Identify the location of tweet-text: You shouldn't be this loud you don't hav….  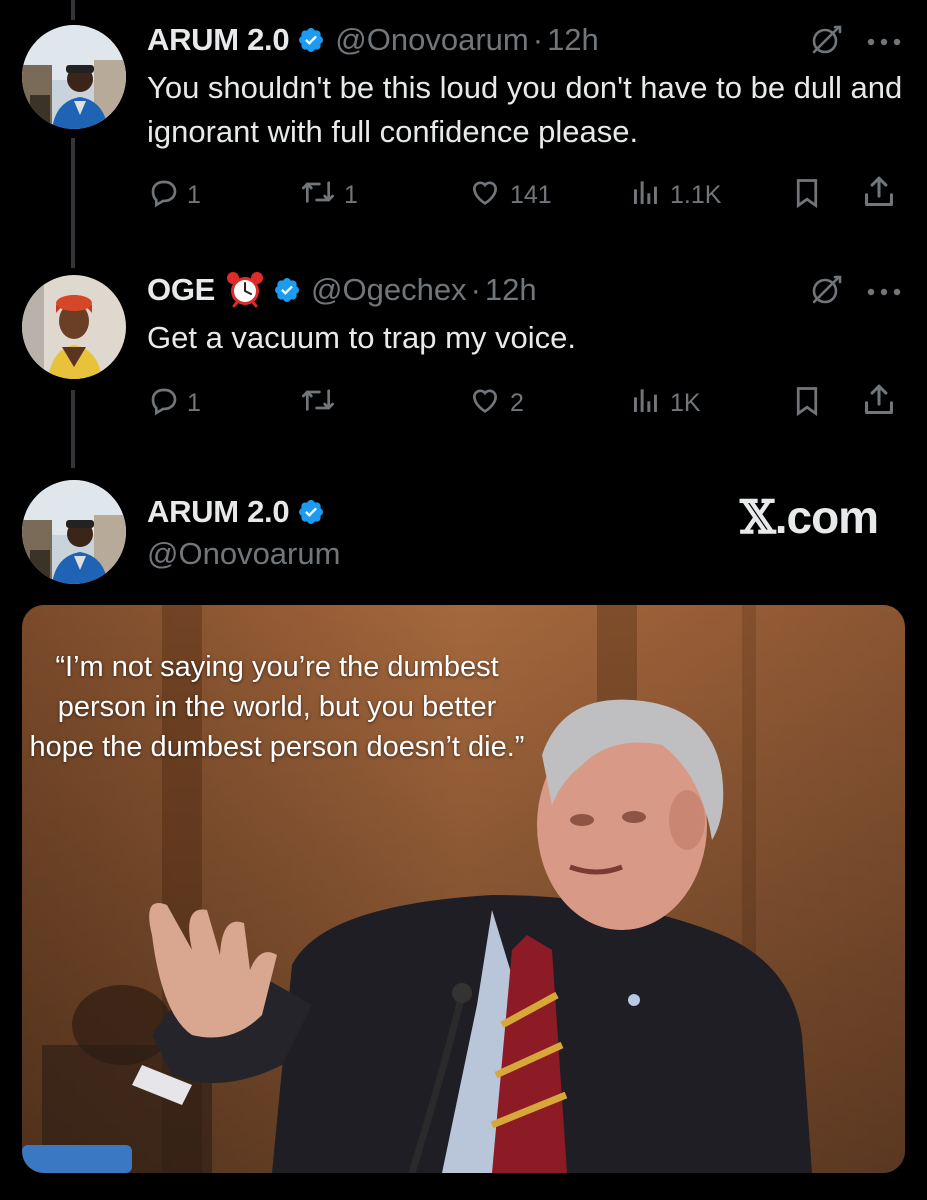
(525, 109).